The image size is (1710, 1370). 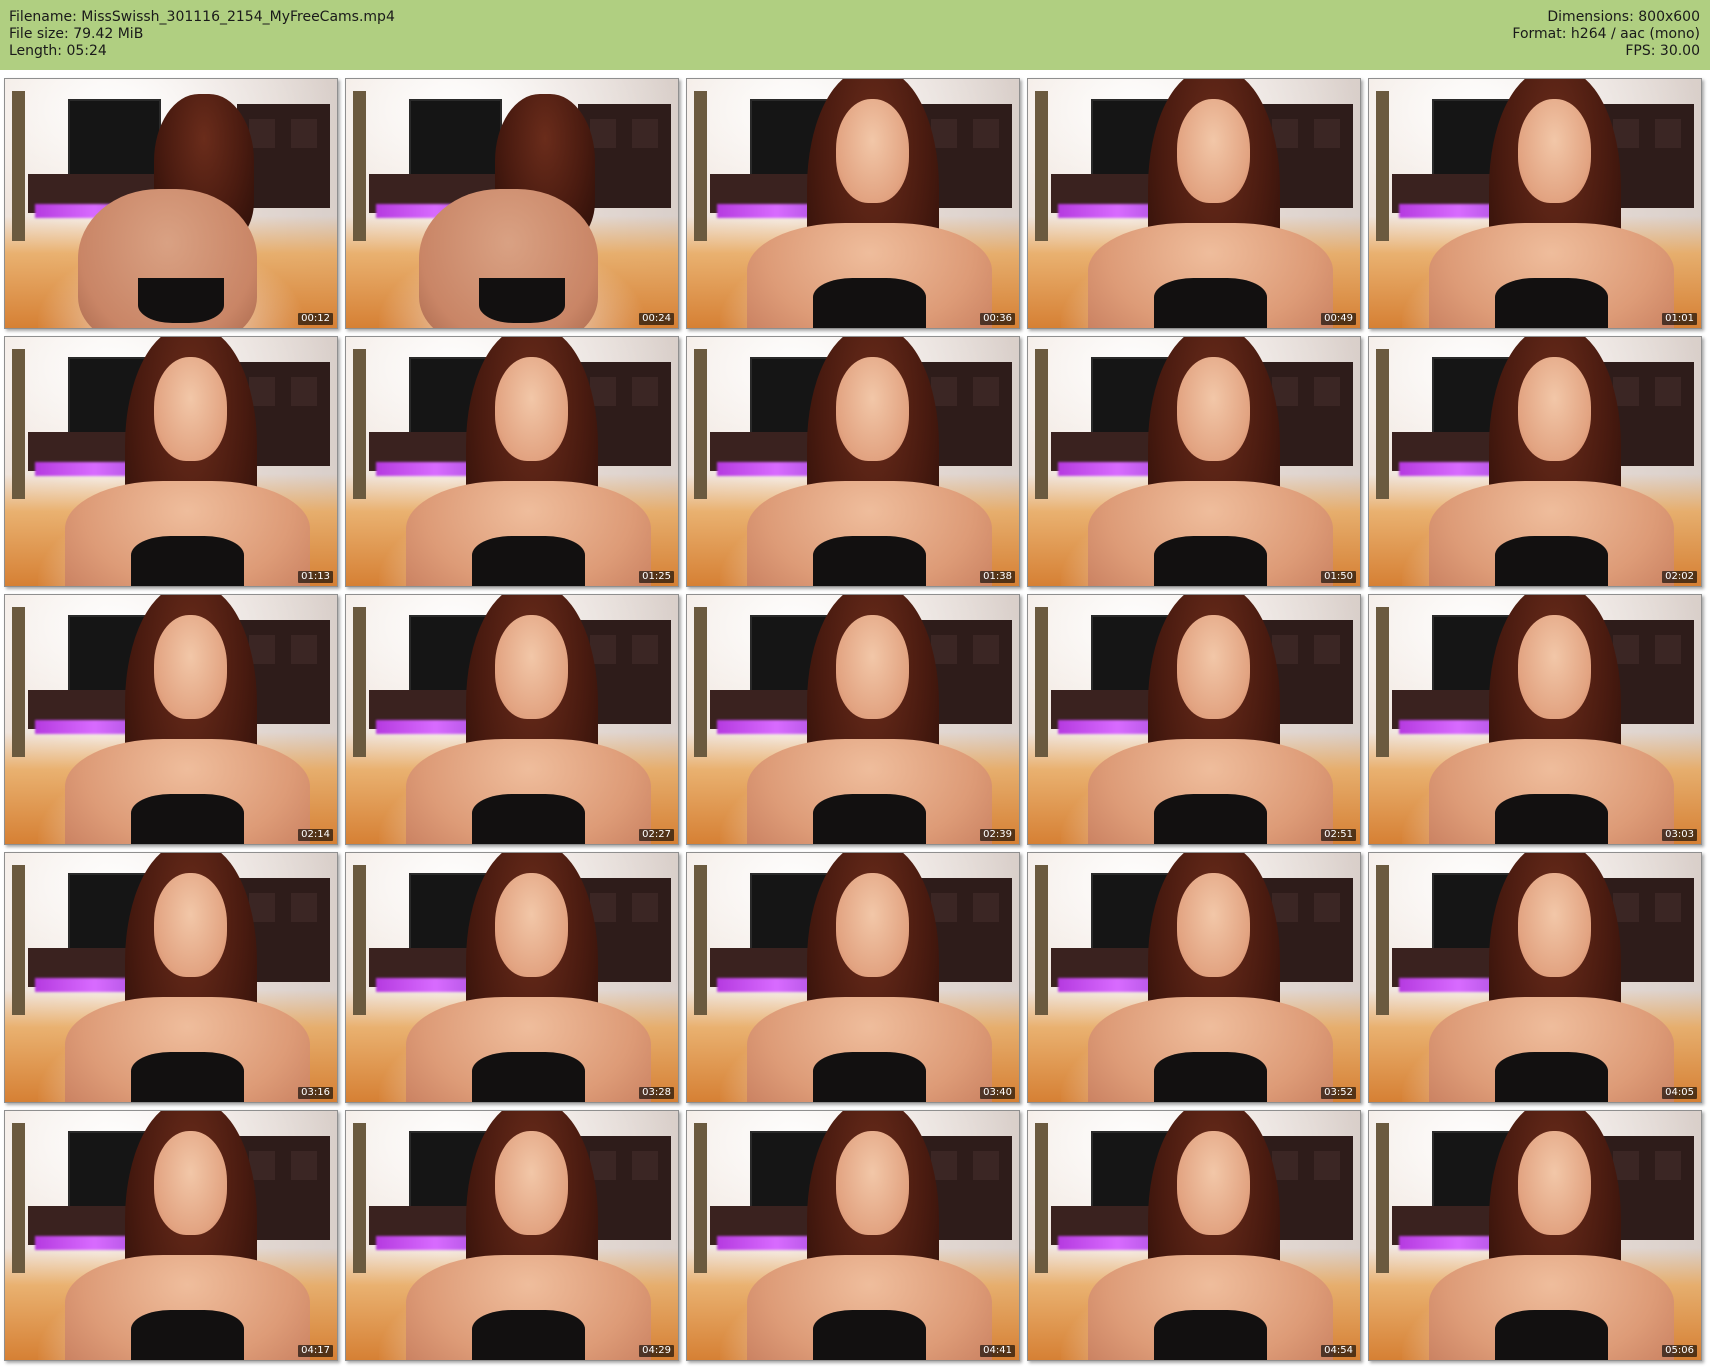 I want to click on timestamp-label: 01:38, so click(x=997, y=577).